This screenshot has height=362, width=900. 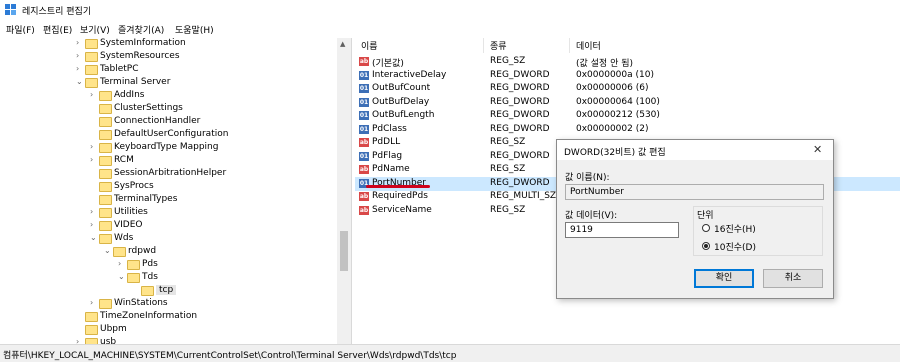 What do you see at coordinates (168, 161) in the screenshot?
I see `tree-node: › RCM` at bounding box center [168, 161].